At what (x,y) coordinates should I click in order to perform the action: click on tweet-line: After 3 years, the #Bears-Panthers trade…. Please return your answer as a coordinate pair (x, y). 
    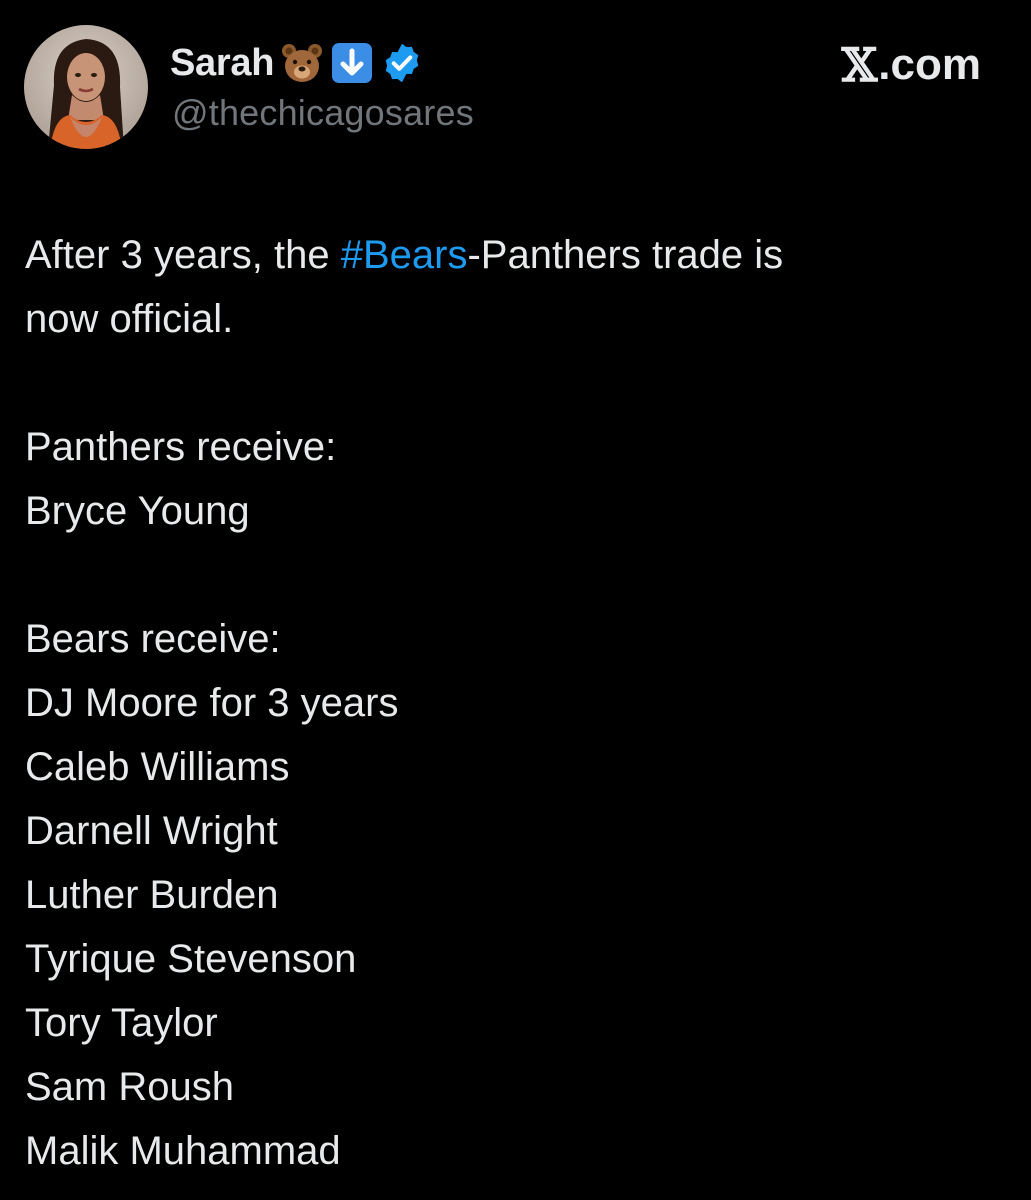
    Looking at the image, I should click on (505, 255).